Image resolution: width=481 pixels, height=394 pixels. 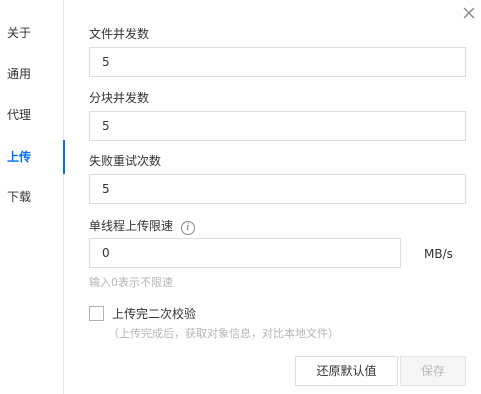 I want to click on sidebar-item-label: 上传, so click(x=19, y=157).